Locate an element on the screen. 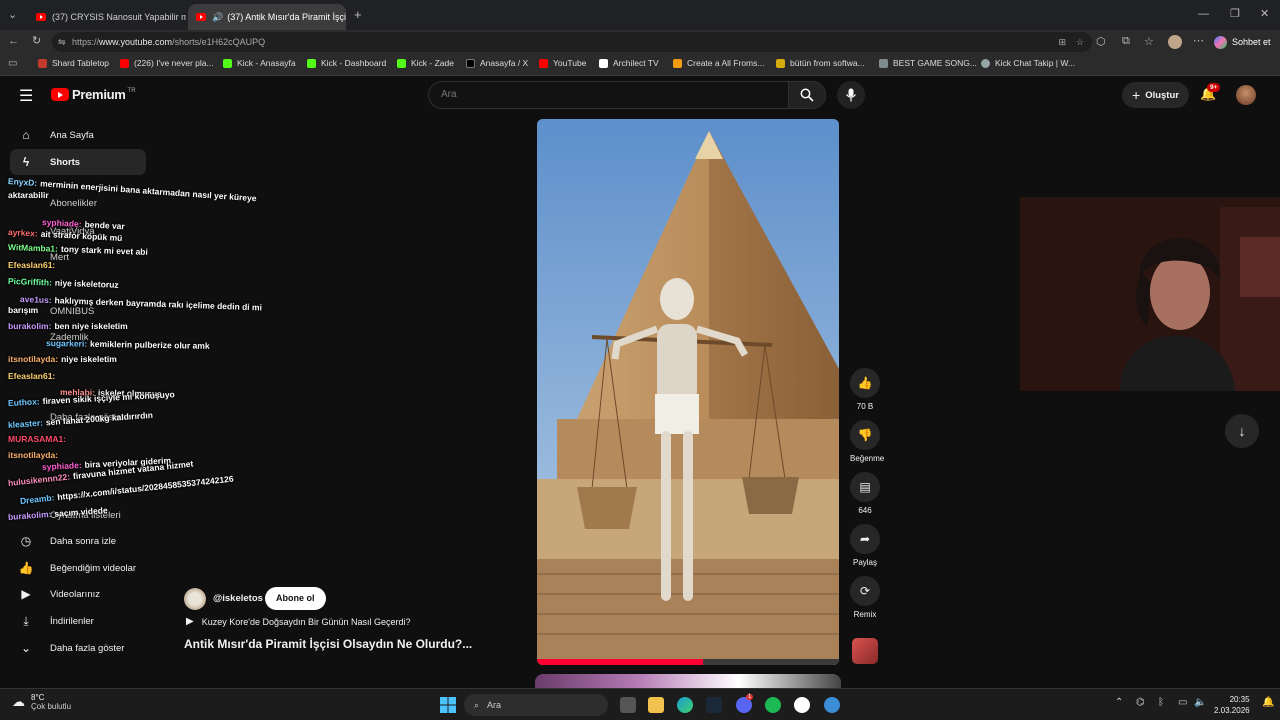  voice-search-button is located at coordinates (851, 95).